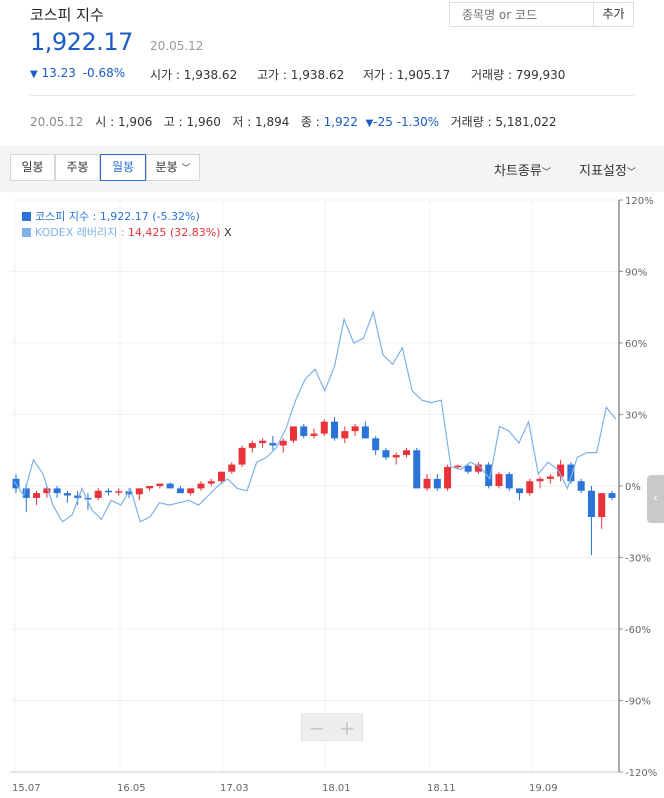  What do you see at coordinates (77, 73) in the screenshot?
I see `price-change: ▼ 13.23 -0.68%` at bounding box center [77, 73].